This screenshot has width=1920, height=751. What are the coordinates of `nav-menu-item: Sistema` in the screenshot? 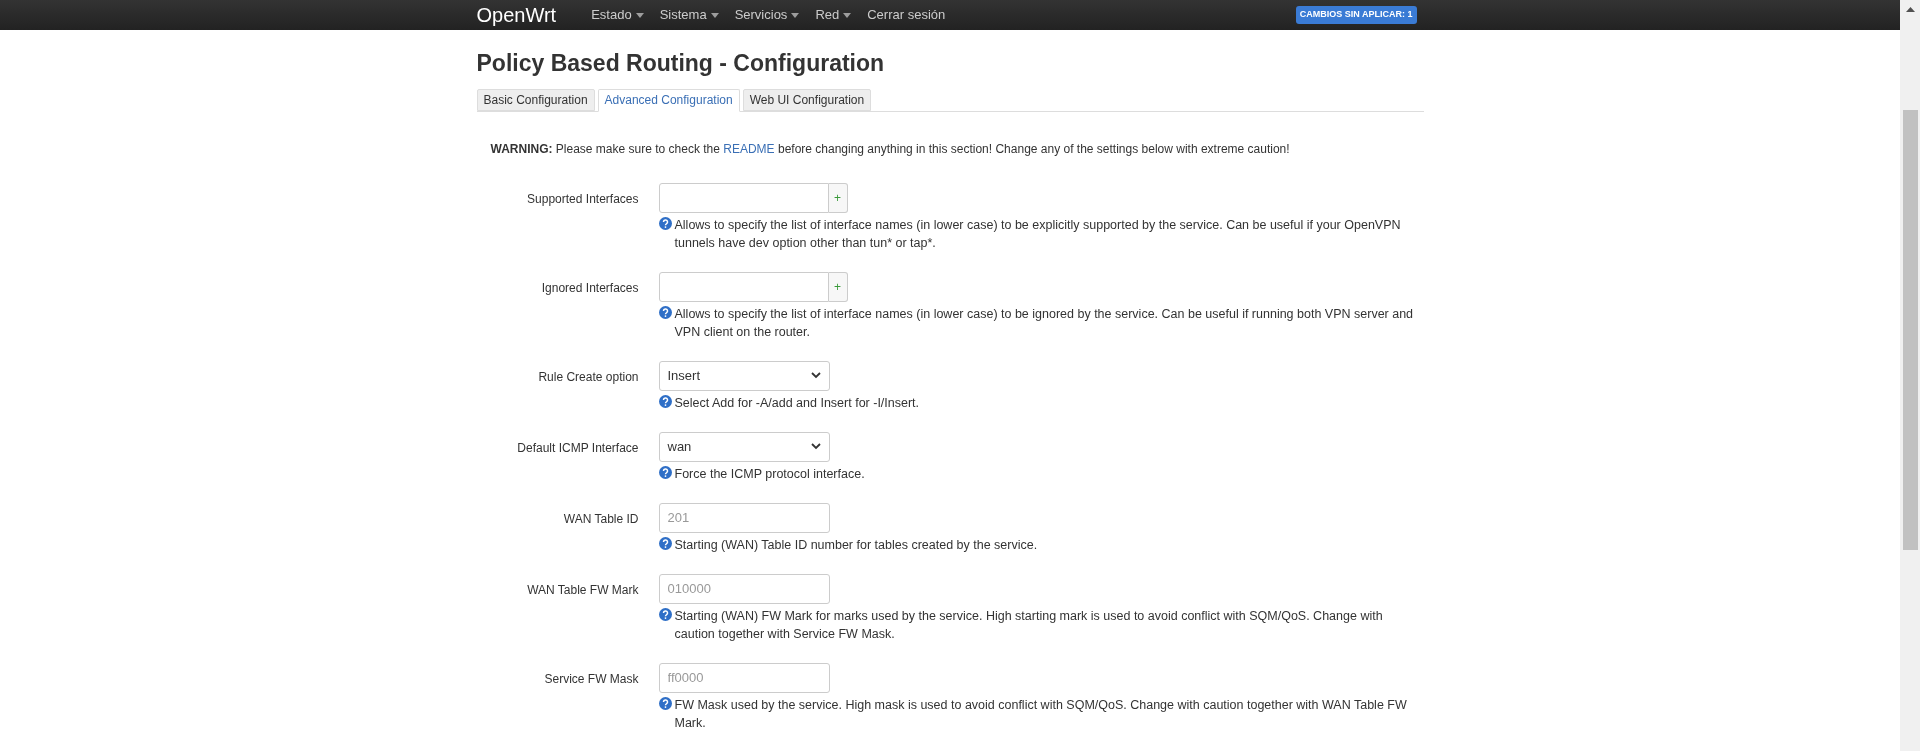 It's located at (689, 15).